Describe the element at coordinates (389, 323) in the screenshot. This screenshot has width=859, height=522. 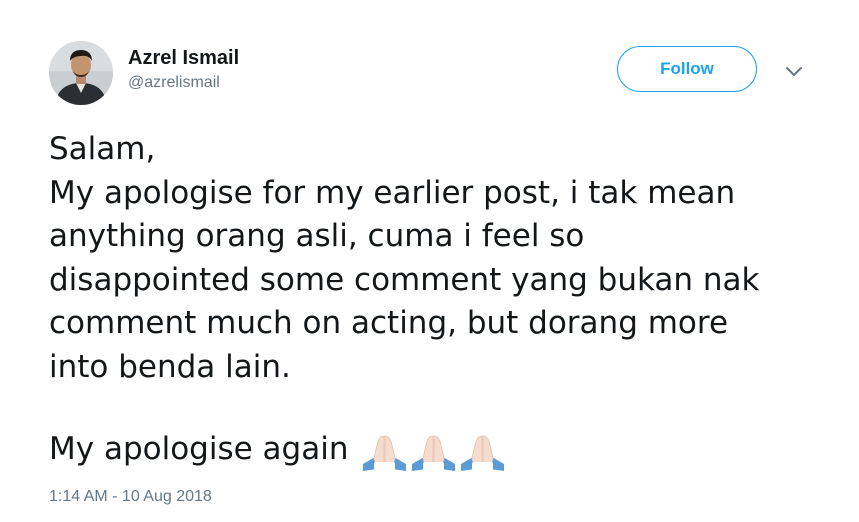
I see `tweet-line: comment much on acting, but dorang more` at that location.